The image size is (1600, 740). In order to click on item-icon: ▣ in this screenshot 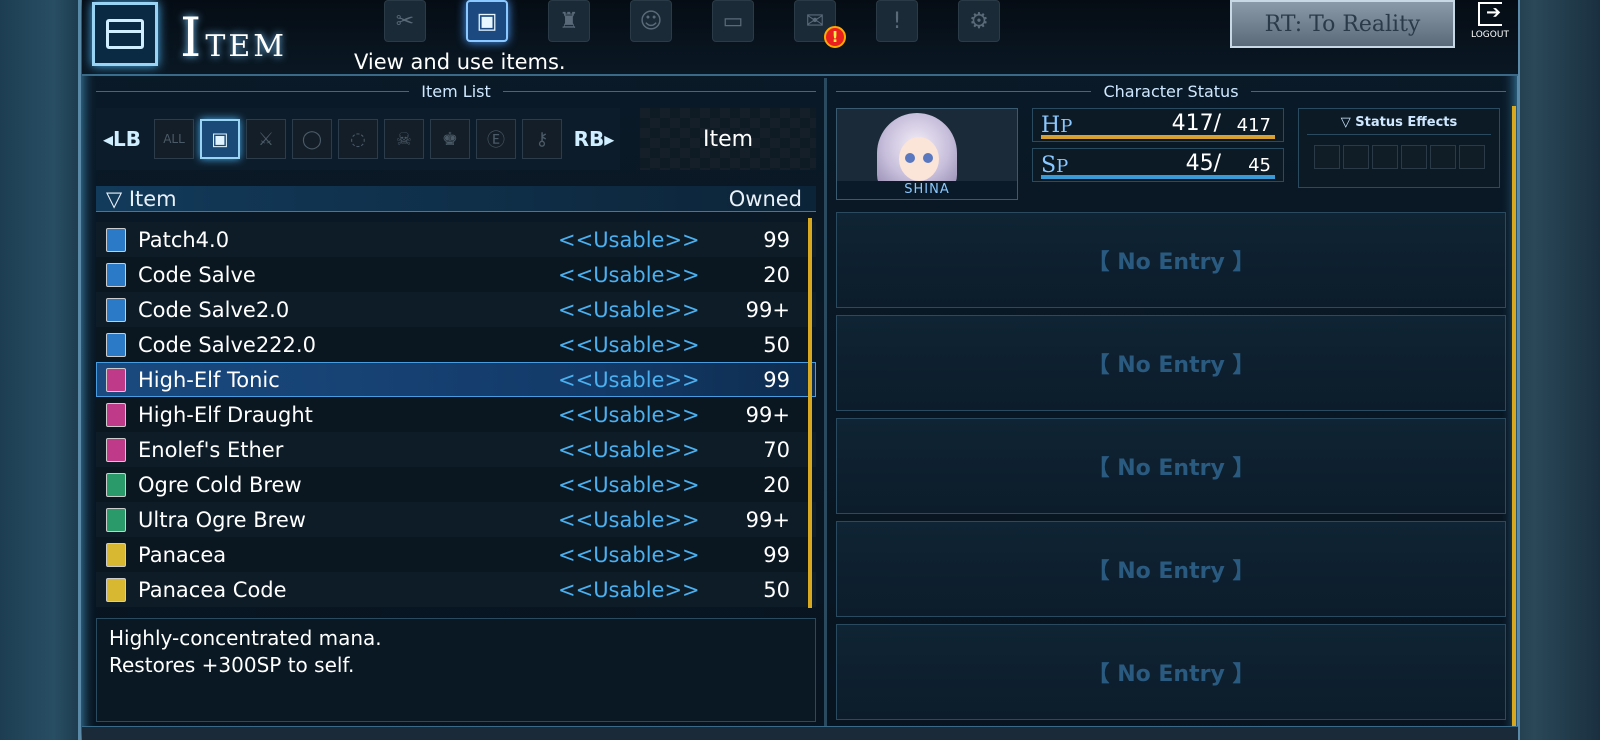, I will do `click(487, 21)`.